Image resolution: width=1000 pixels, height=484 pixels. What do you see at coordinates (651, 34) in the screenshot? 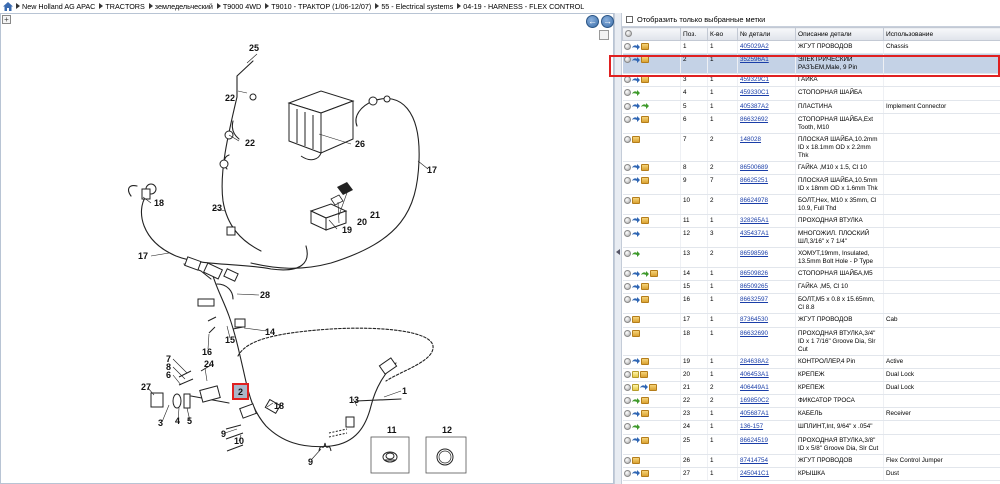
I see `column-header-tools` at bounding box center [651, 34].